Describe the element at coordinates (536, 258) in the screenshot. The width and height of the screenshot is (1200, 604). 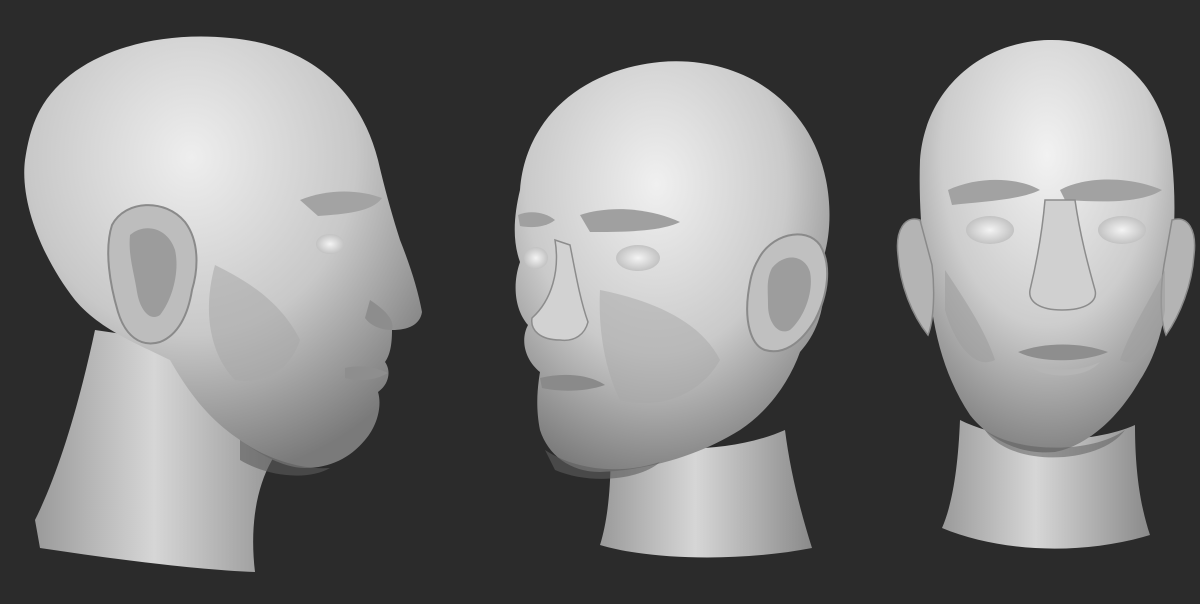
I see `eye-three-quarter-left` at that location.